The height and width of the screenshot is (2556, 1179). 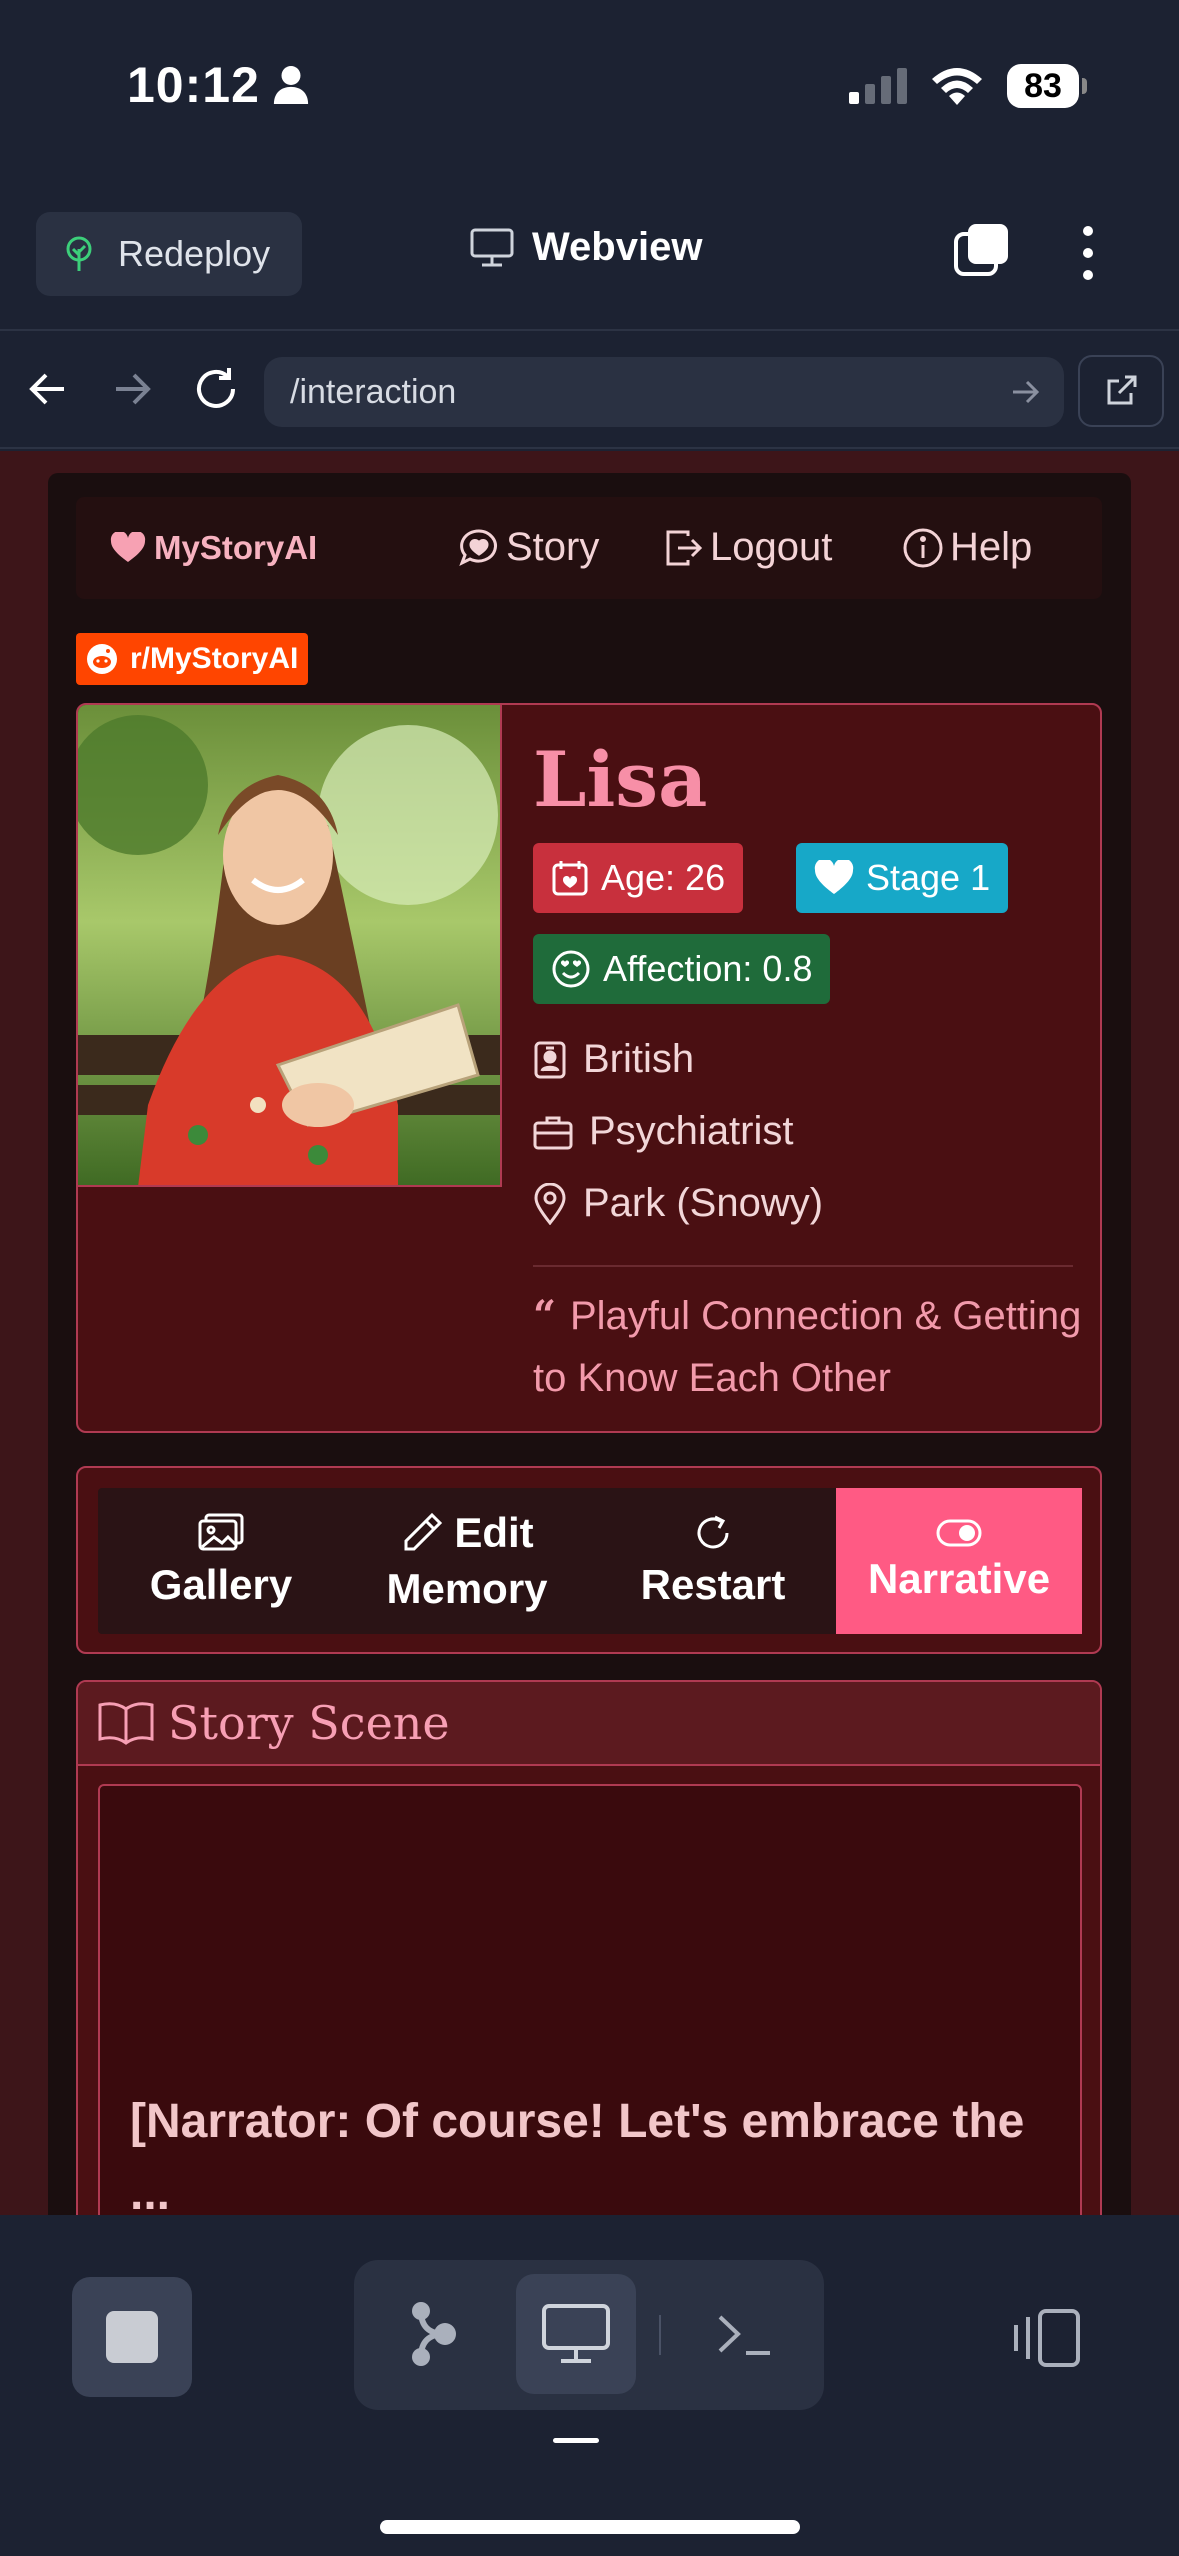 I want to click on app-header: Redeploy Webview, so click(x=589, y=253).